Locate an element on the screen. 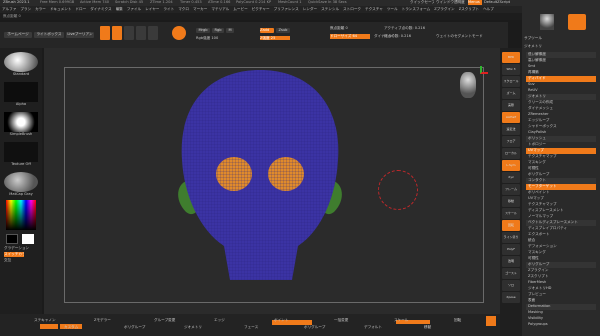  menu-item: マクロ is located at coordinates (183, 9).